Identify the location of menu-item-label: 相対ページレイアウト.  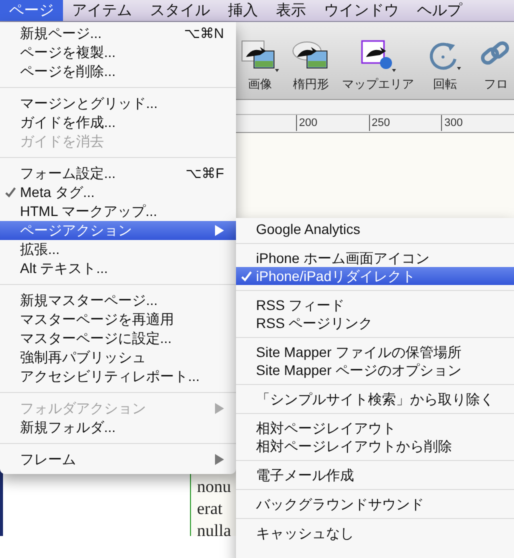
(326, 428).